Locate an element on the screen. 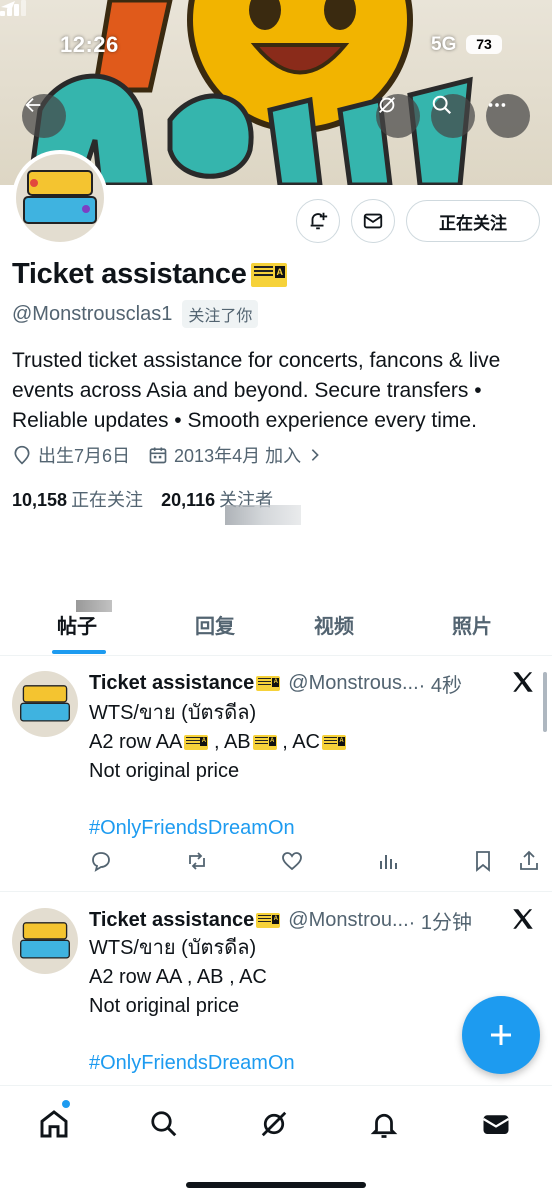 This screenshot has width=552, height=1200. following-stat: 10,158 正在关注 is located at coordinates (77, 499).